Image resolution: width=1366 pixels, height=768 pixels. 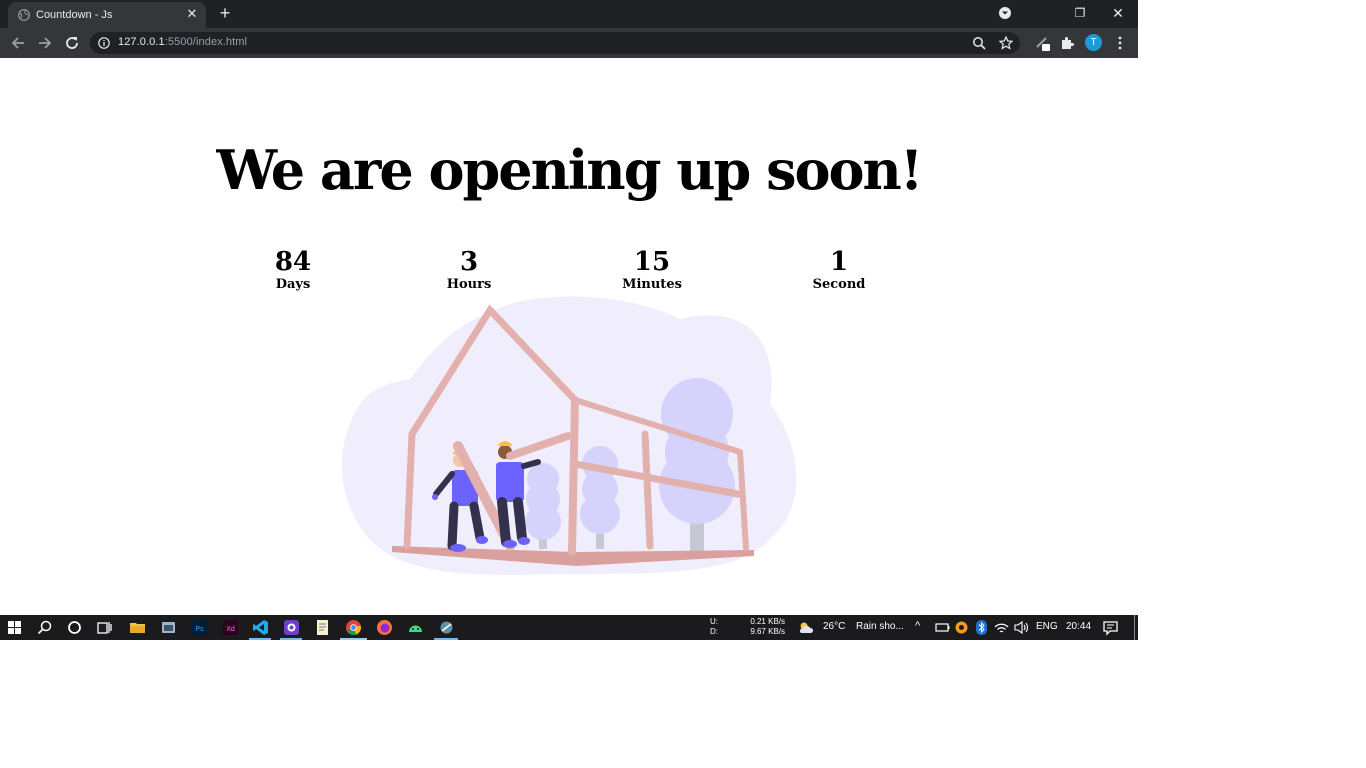 I want to click on countdown-seconds: 1 Second, so click(x=839, y=269).